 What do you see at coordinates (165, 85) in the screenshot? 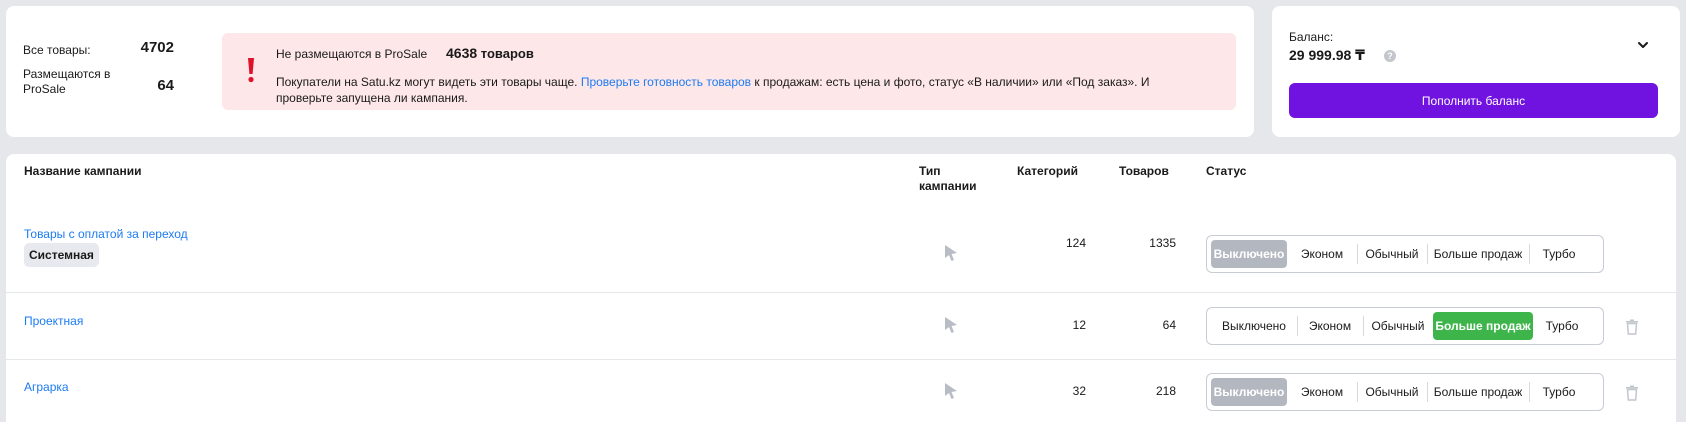
I see `placed-products-value: 64` at bounding box center [165, 85].